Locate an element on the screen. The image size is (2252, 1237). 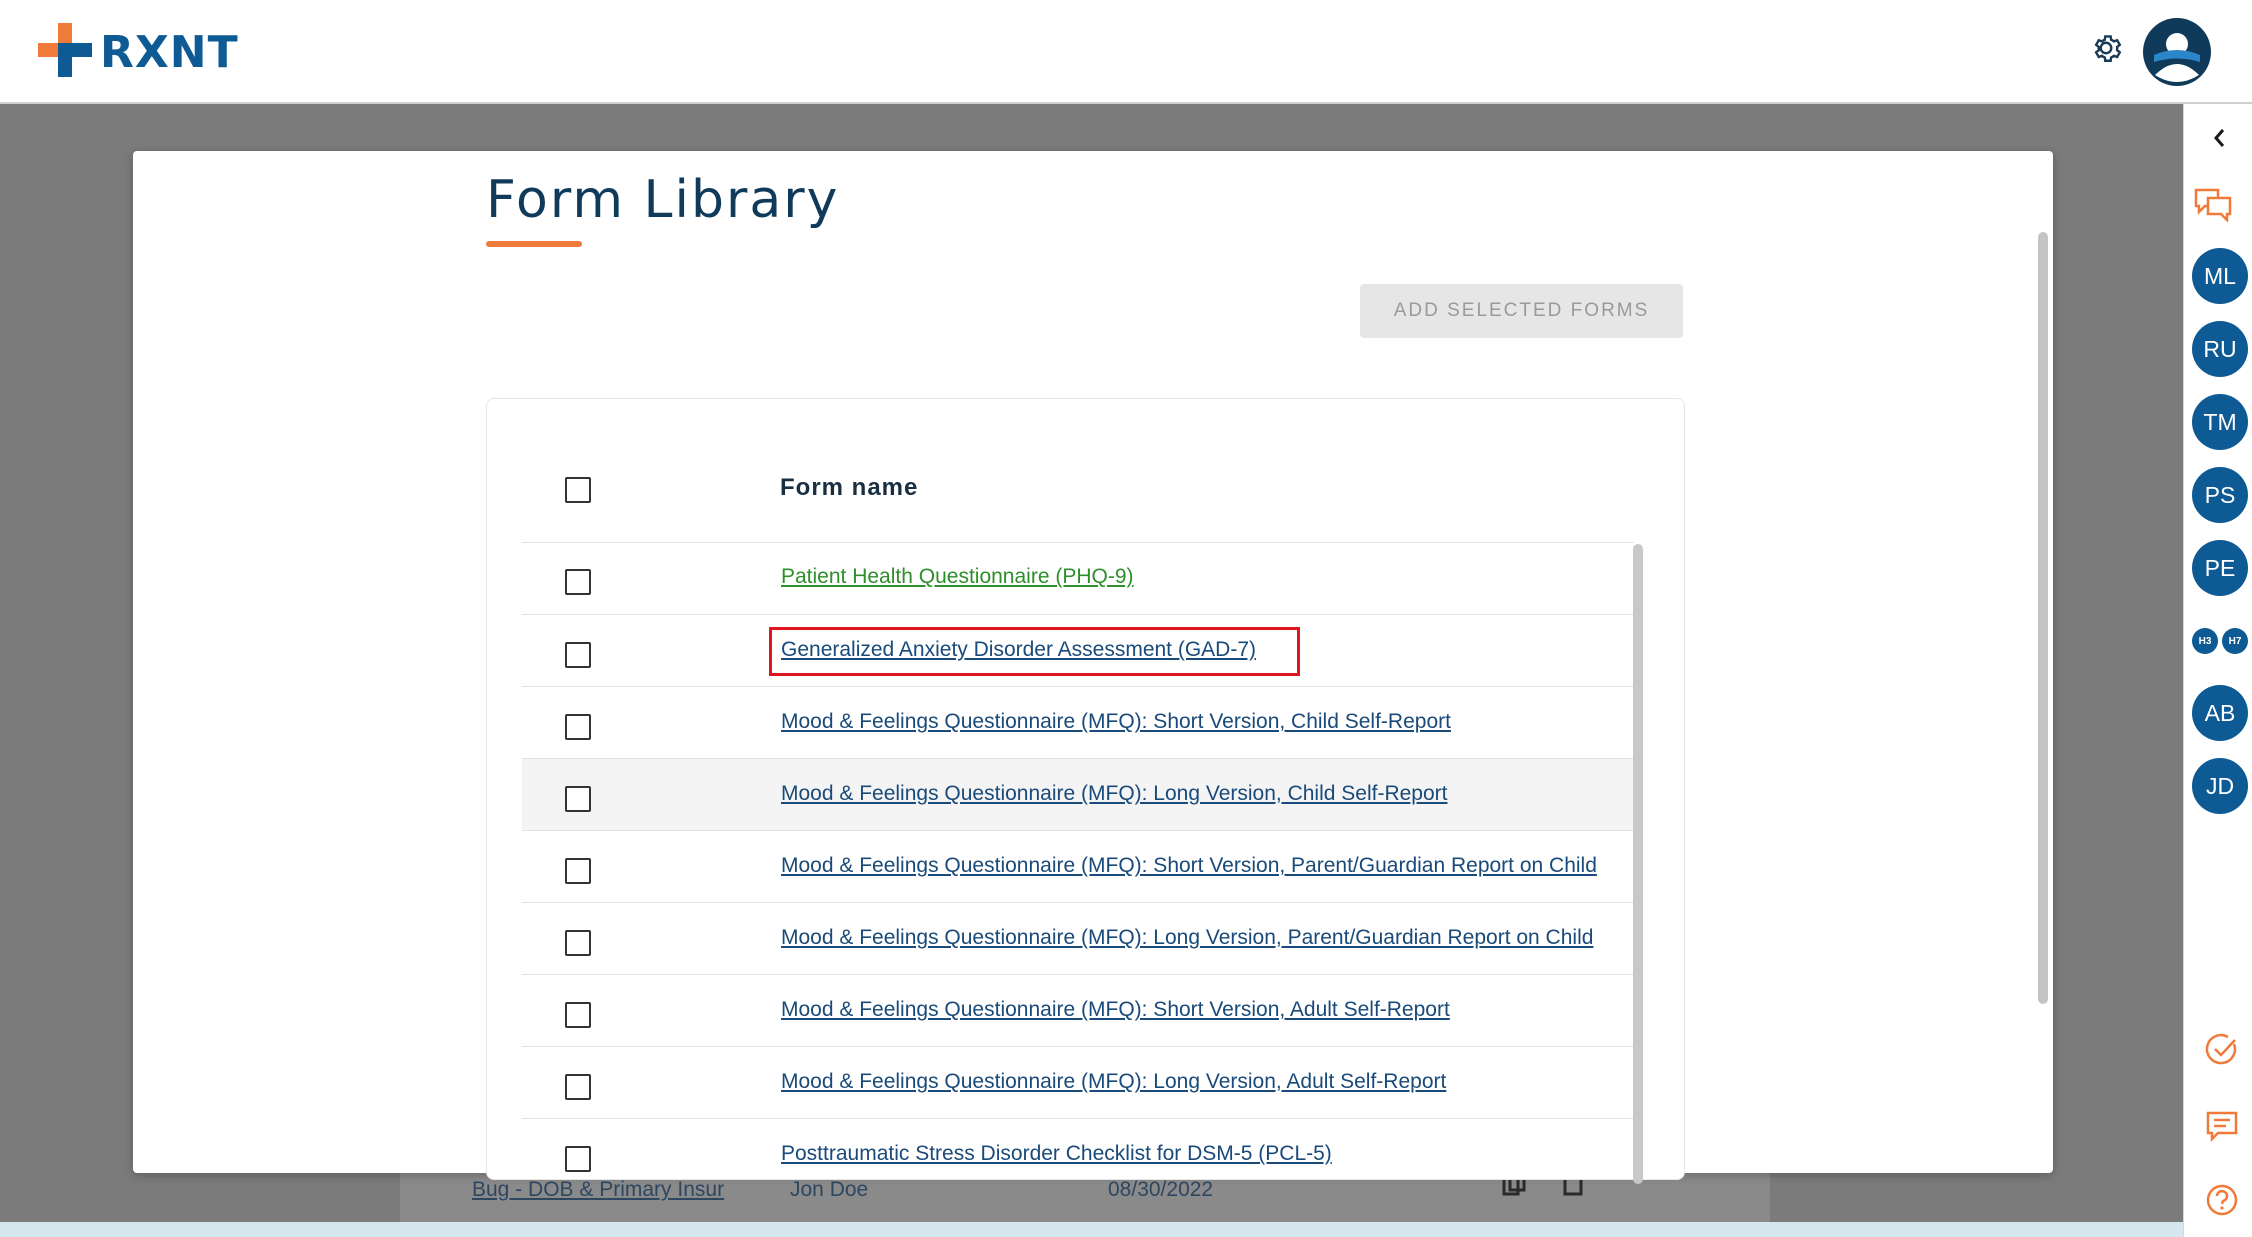
user-avatar-icon is located at coordinates (2177, 52).